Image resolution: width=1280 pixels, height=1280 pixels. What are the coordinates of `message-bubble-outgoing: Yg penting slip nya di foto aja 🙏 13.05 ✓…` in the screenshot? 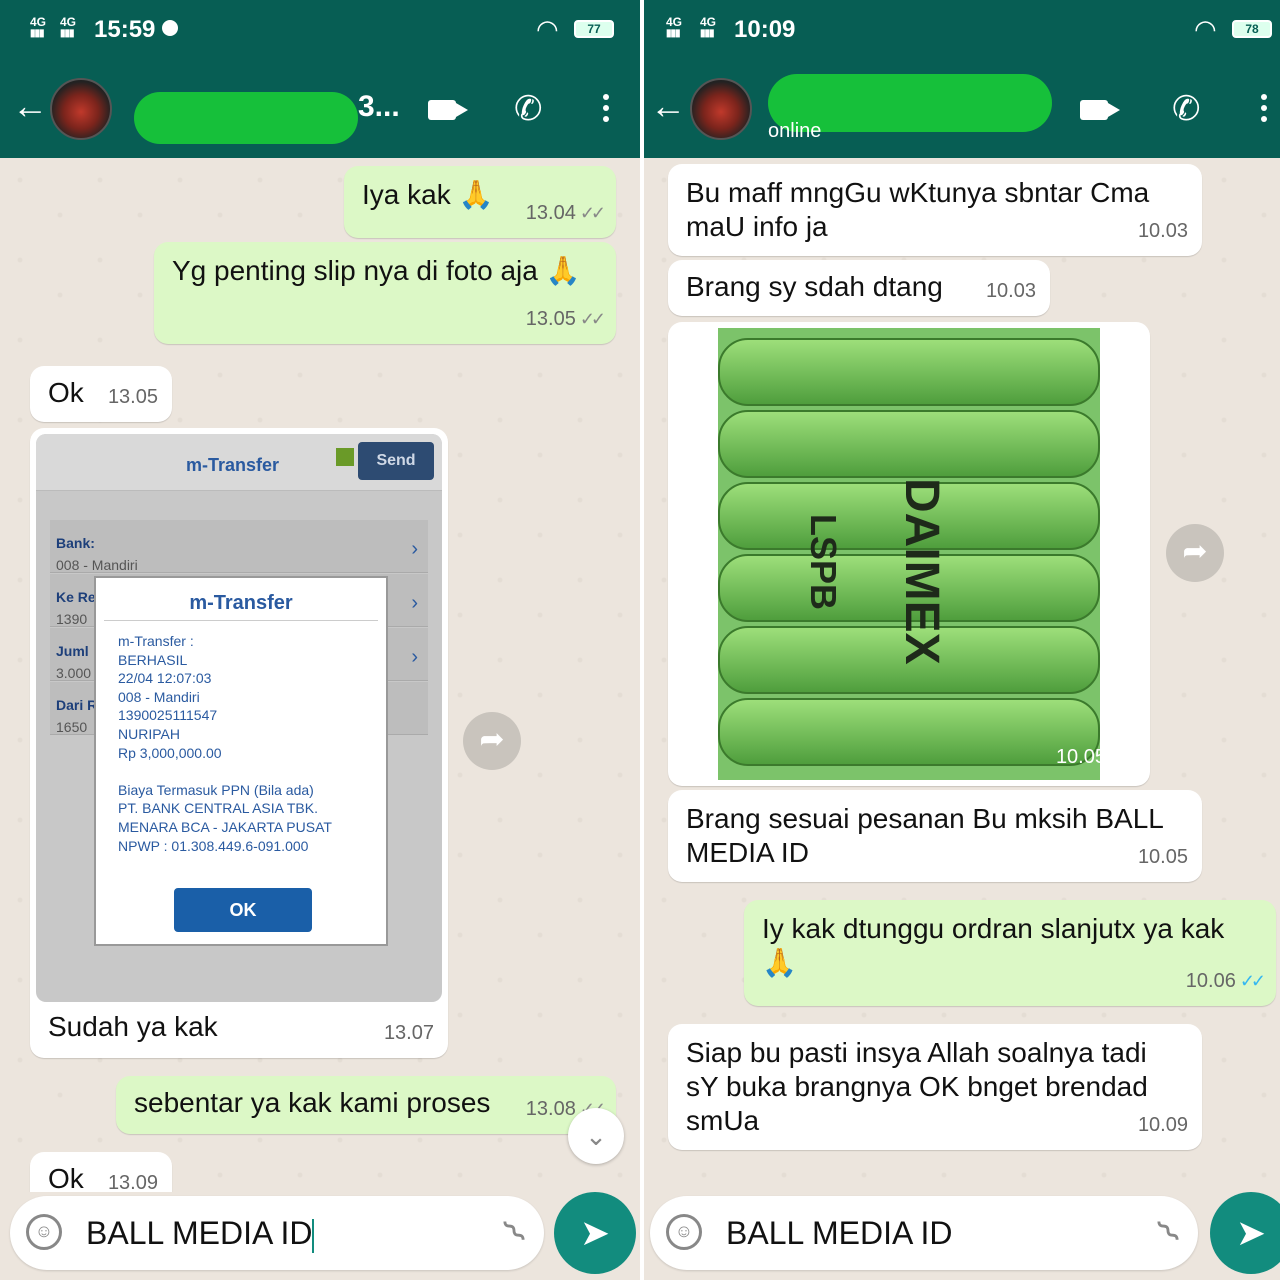 It's located at (385, 293).